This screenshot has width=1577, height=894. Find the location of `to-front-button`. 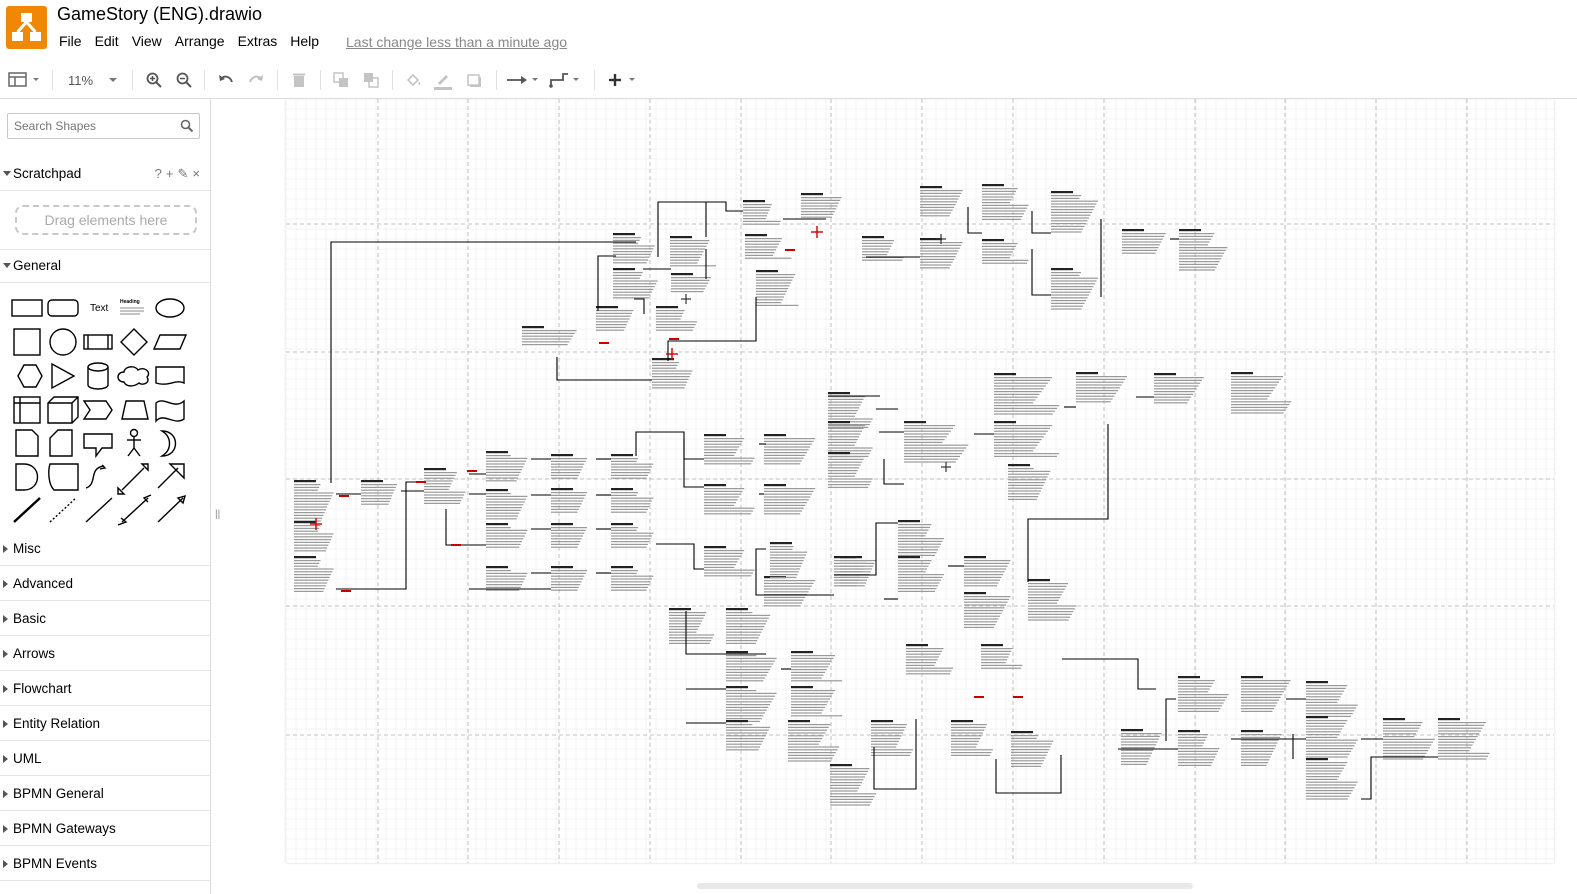

to-front-button is located at coordinates (341, 80).